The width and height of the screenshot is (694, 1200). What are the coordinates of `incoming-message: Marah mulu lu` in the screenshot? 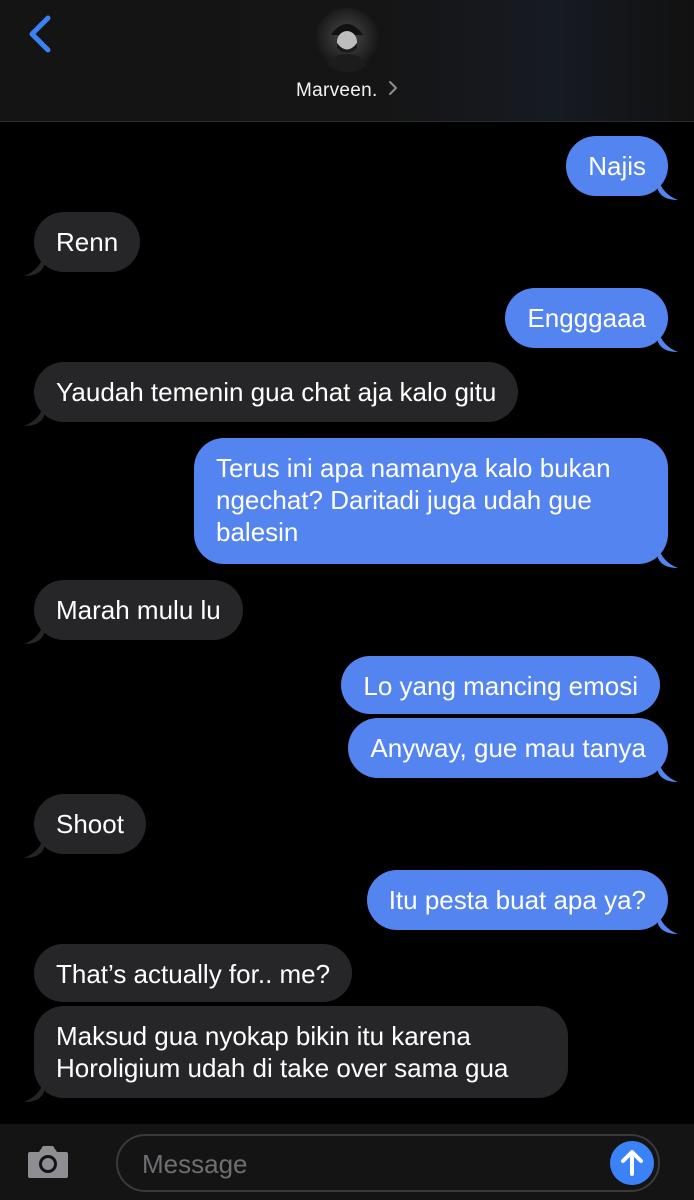 It's located at (138, 610).